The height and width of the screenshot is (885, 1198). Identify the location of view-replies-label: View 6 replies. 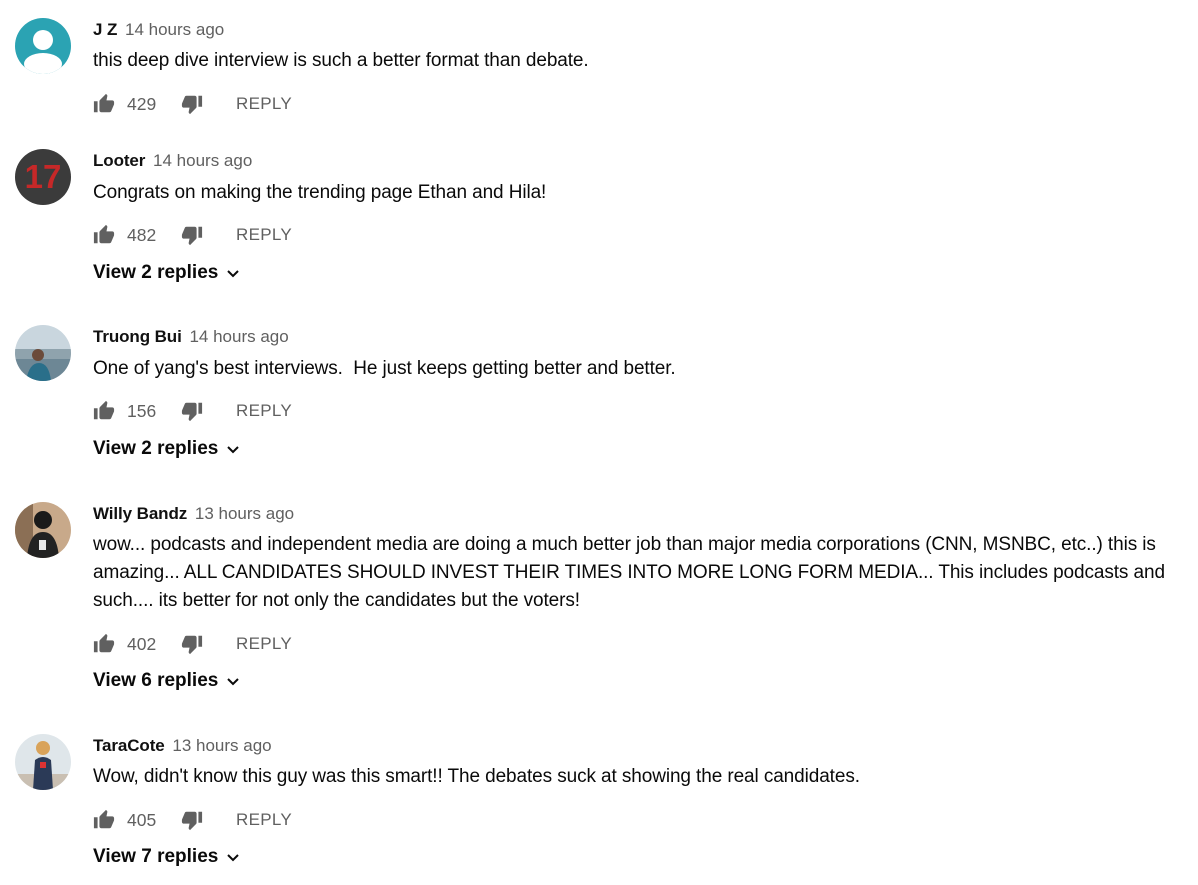
(156, 680).